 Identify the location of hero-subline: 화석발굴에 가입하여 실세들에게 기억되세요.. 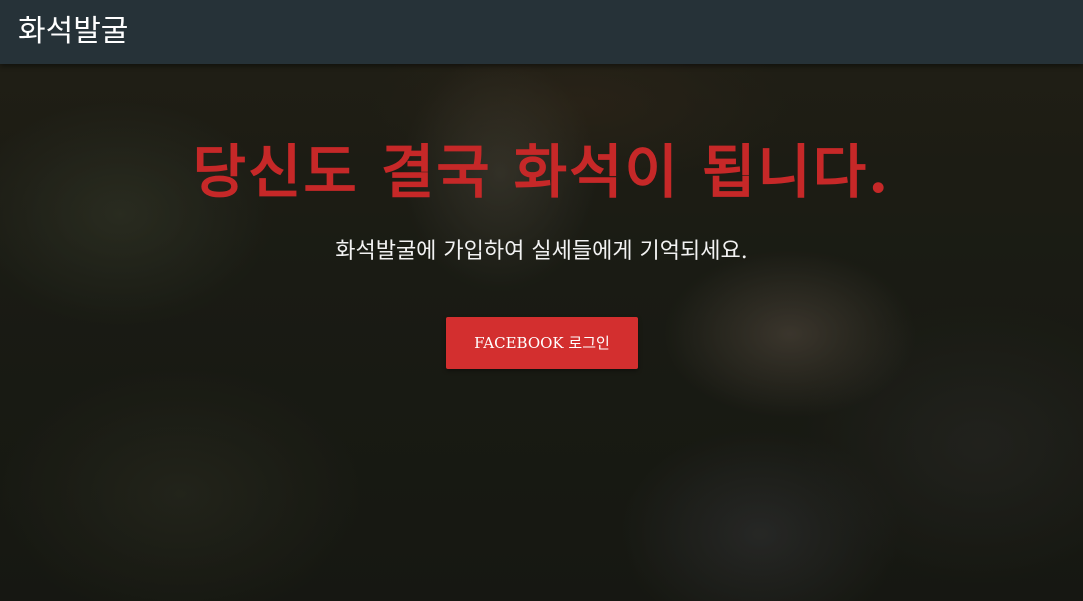
(541, 251).